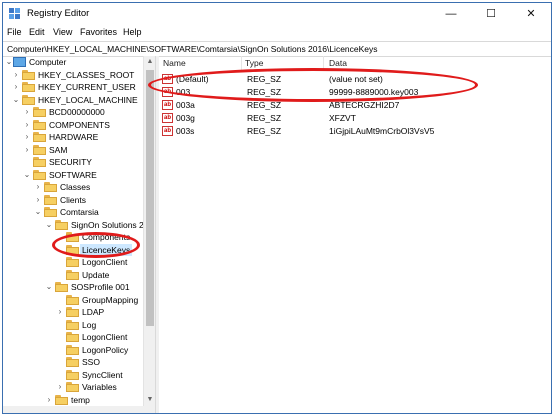  I want to click on value-row-003a: ab 003a REG_SZ ABTECRGZHI2D7, so click(355, 105).